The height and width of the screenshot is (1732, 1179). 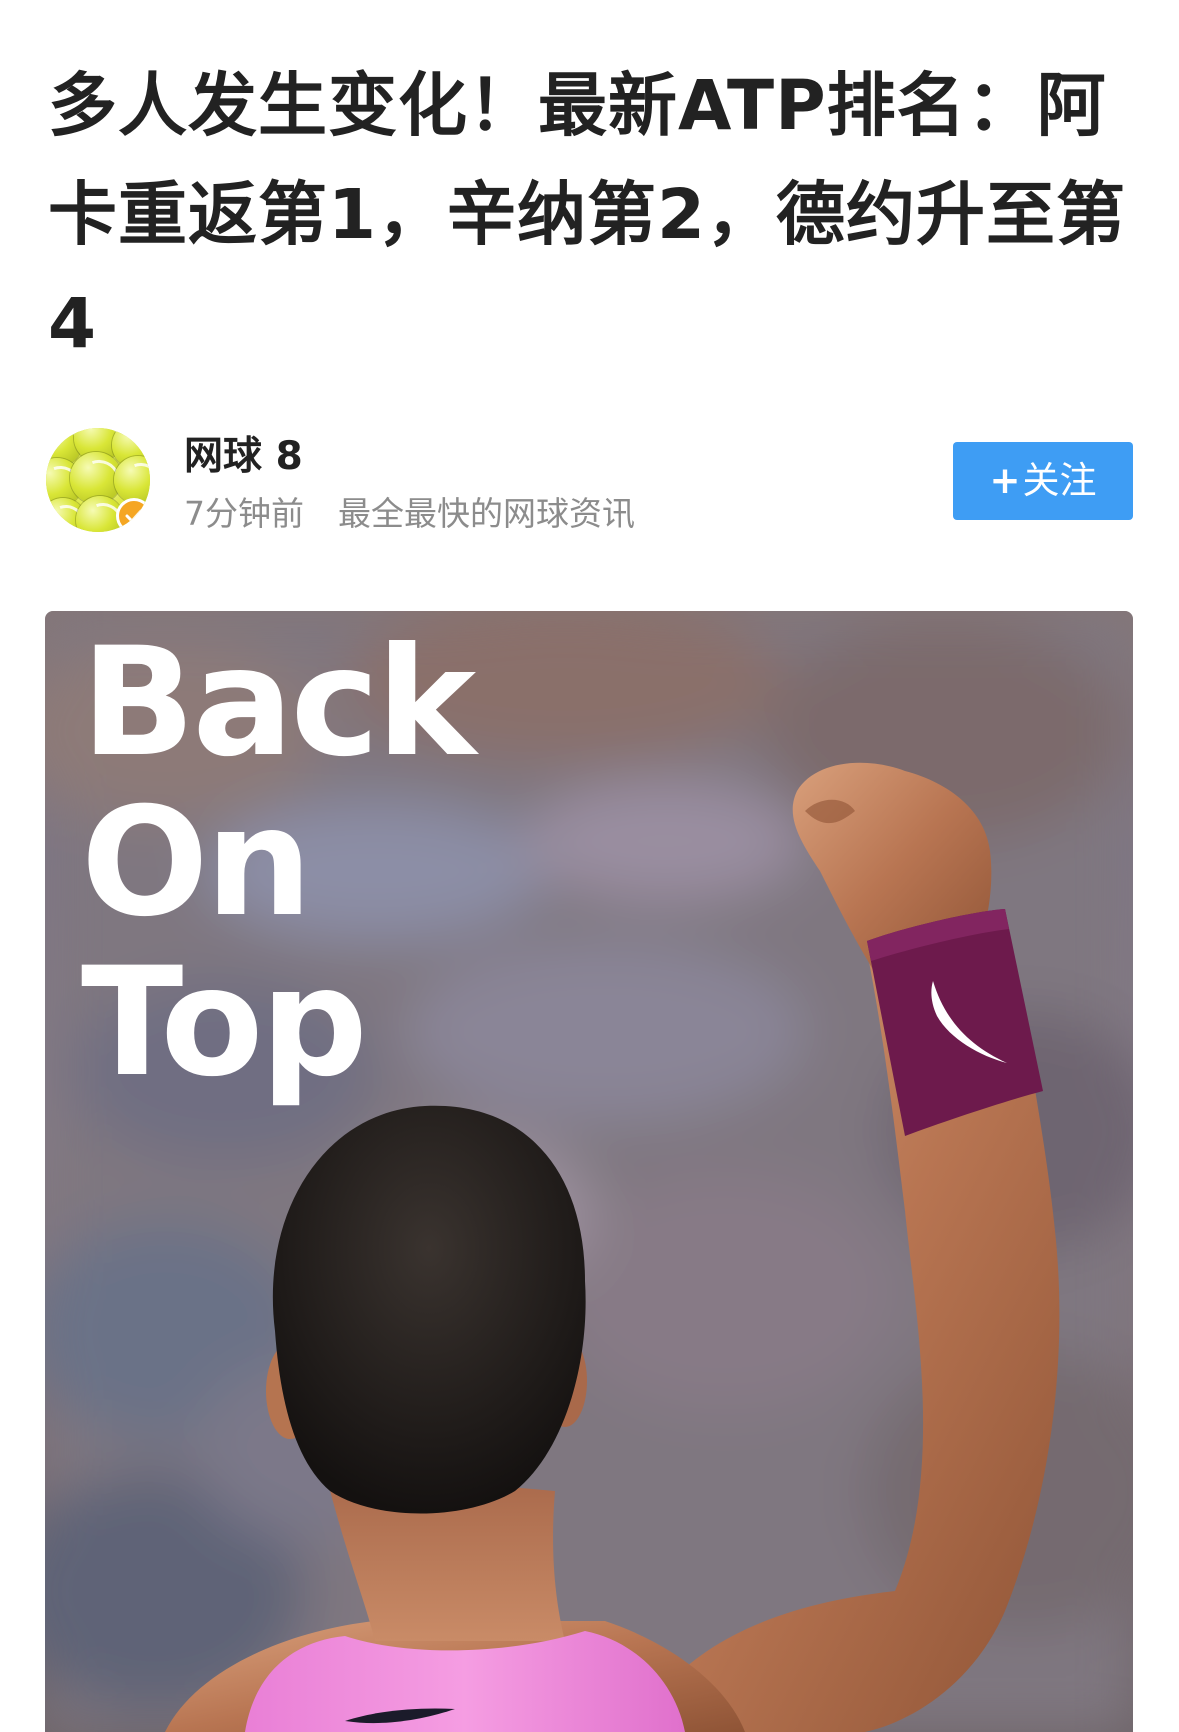 What do you see at coordinates (486, 513) in the screenshot?
I see `author-description: 最全最快的网球资讯` at bounding box center [486, 513].